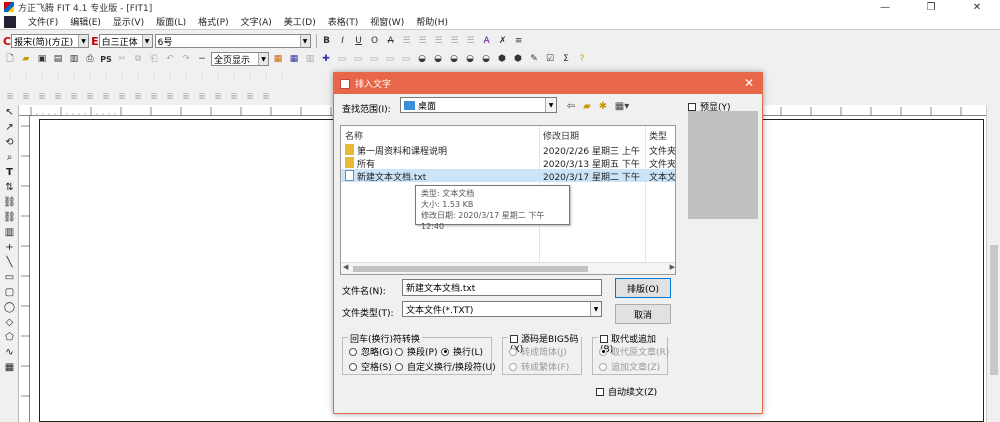 The height and width of the screenshot is (422, 1000). What do you see at coordinates (42, 97) in the screenshot?
I see `align-icon-3: ≣` at bounding box center [42, 97].